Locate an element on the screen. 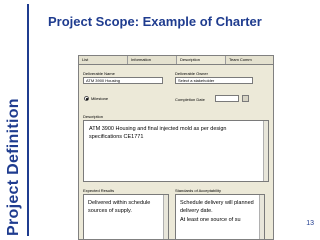 This screenshot has width=320, height=240. completion-date-field is located at coordinates (227, 98).